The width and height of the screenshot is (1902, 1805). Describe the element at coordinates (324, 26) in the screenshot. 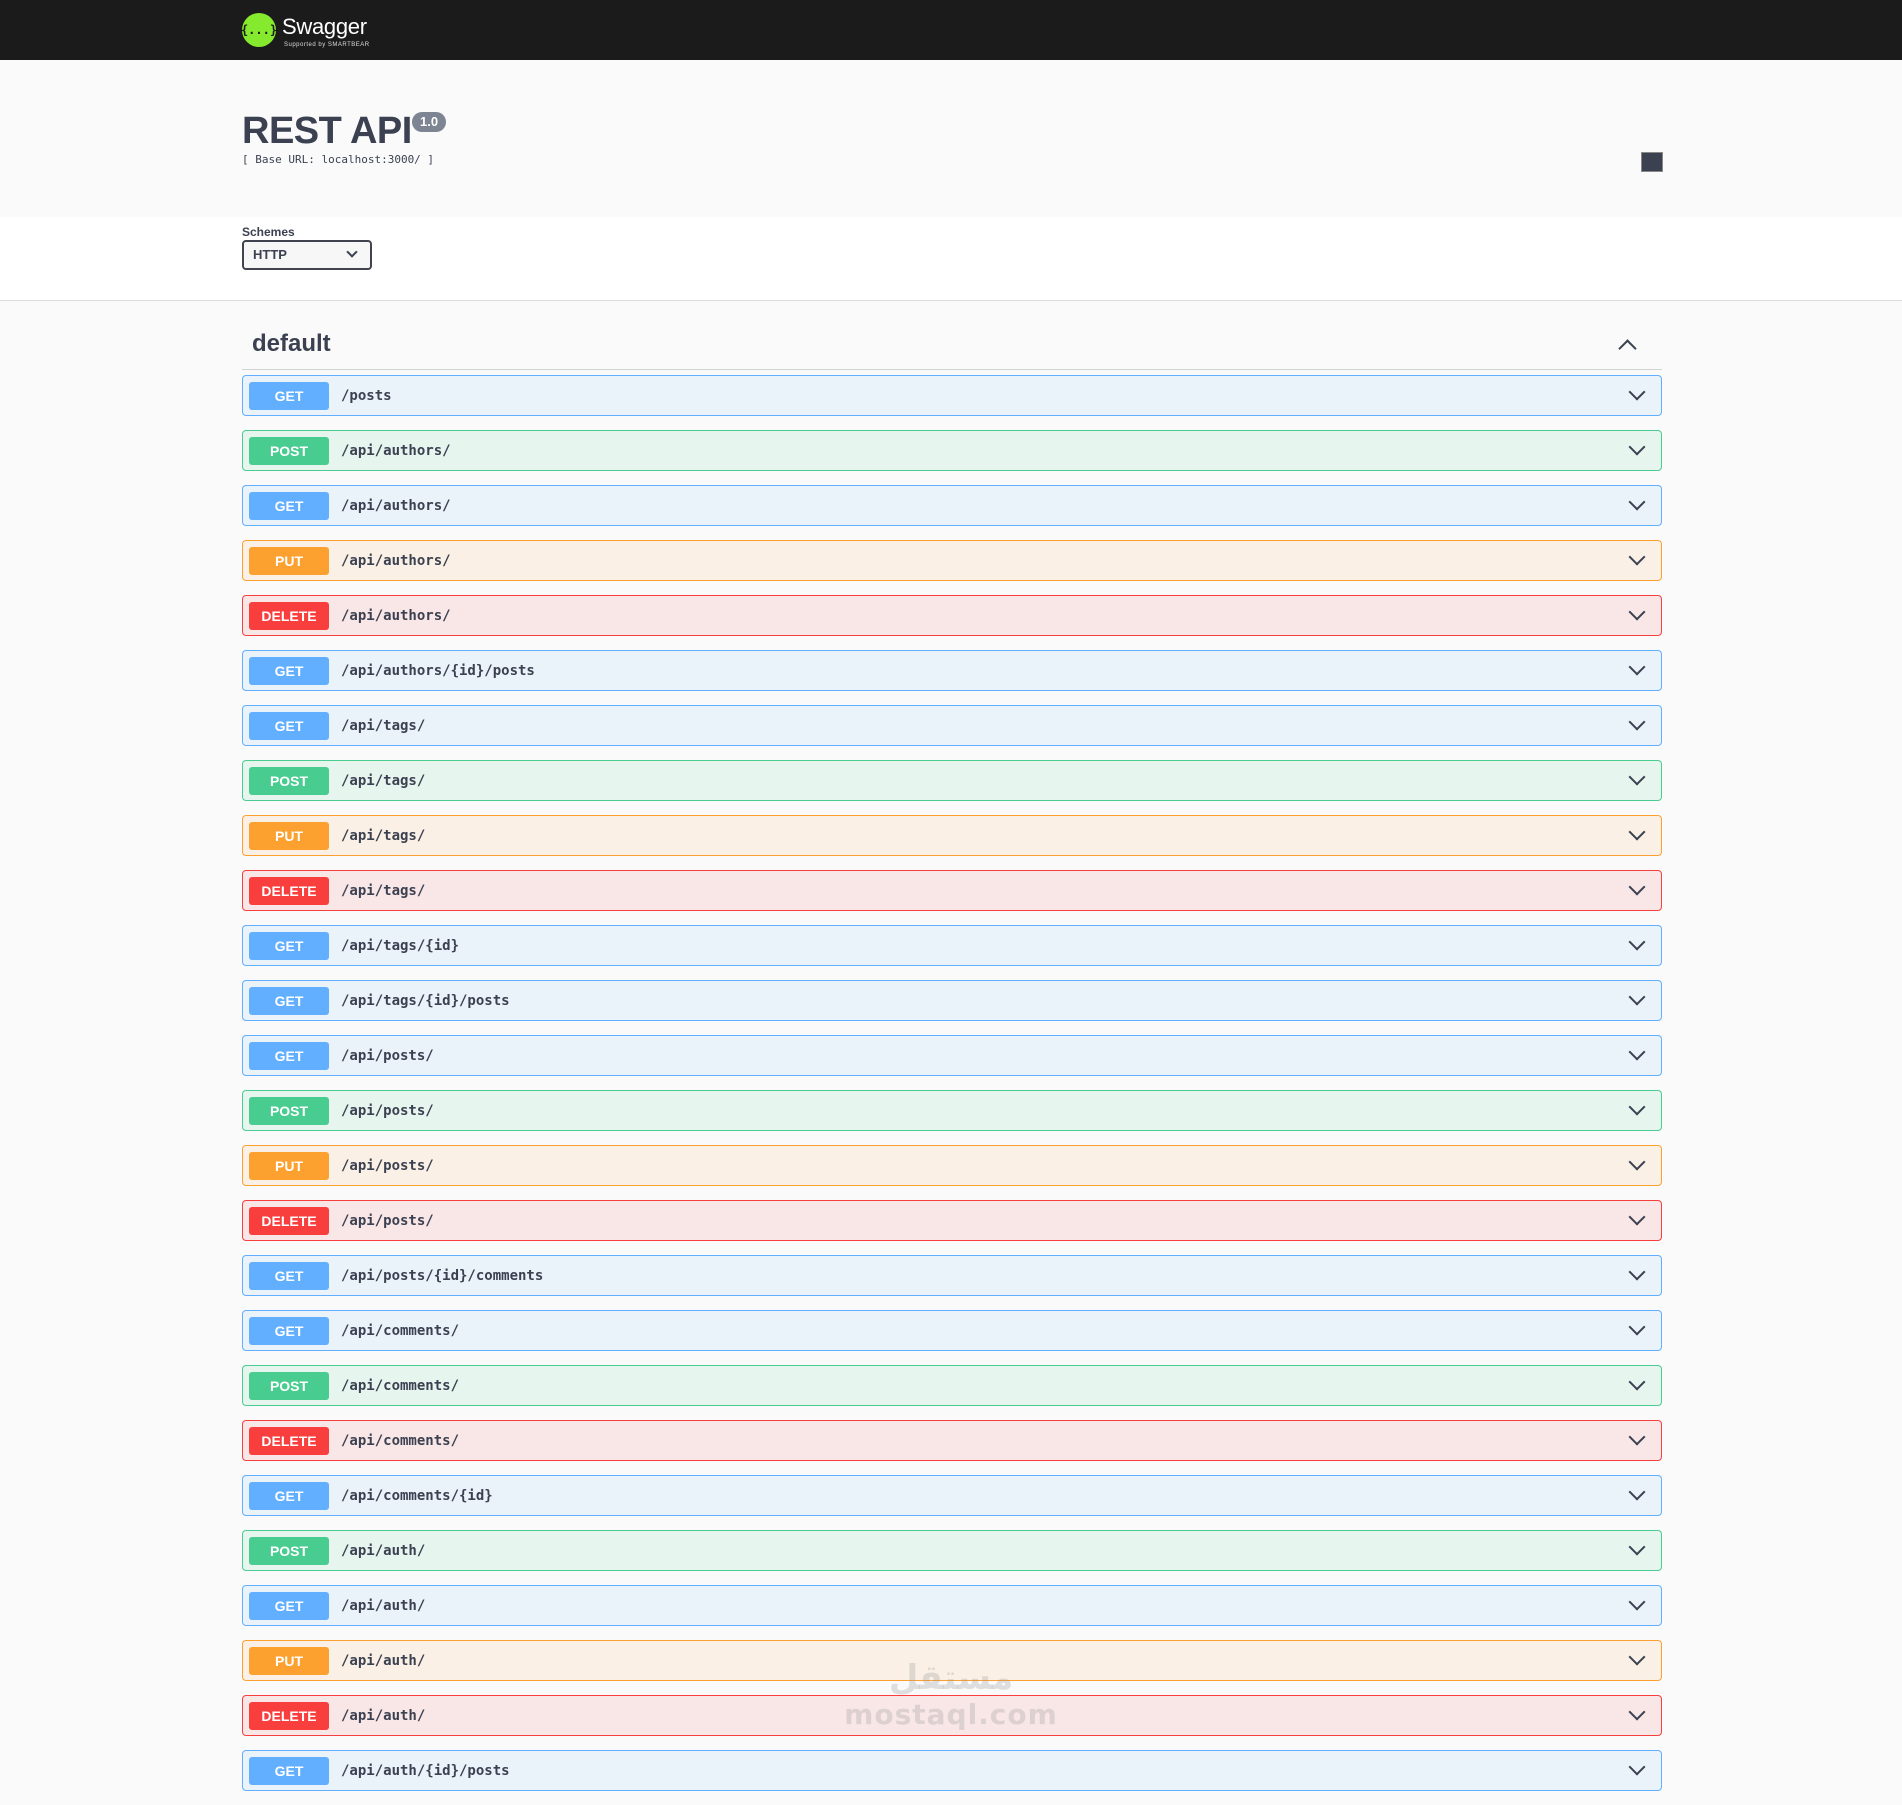

I see `logo-name: Swagger` at that location.